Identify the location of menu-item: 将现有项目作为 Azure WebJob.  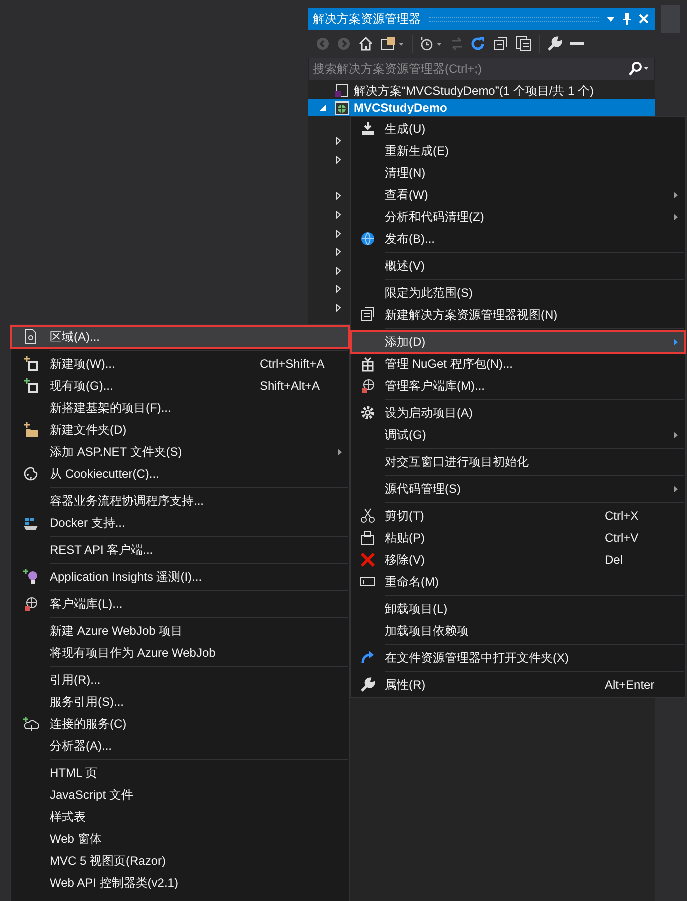
(180, 653).